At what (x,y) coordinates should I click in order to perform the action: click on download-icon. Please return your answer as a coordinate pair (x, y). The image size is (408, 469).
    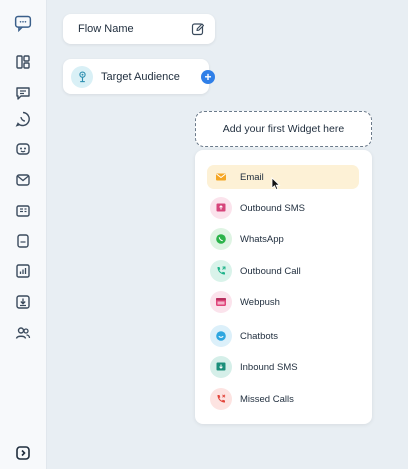
    Looking at the image, I should click on (23, 302).